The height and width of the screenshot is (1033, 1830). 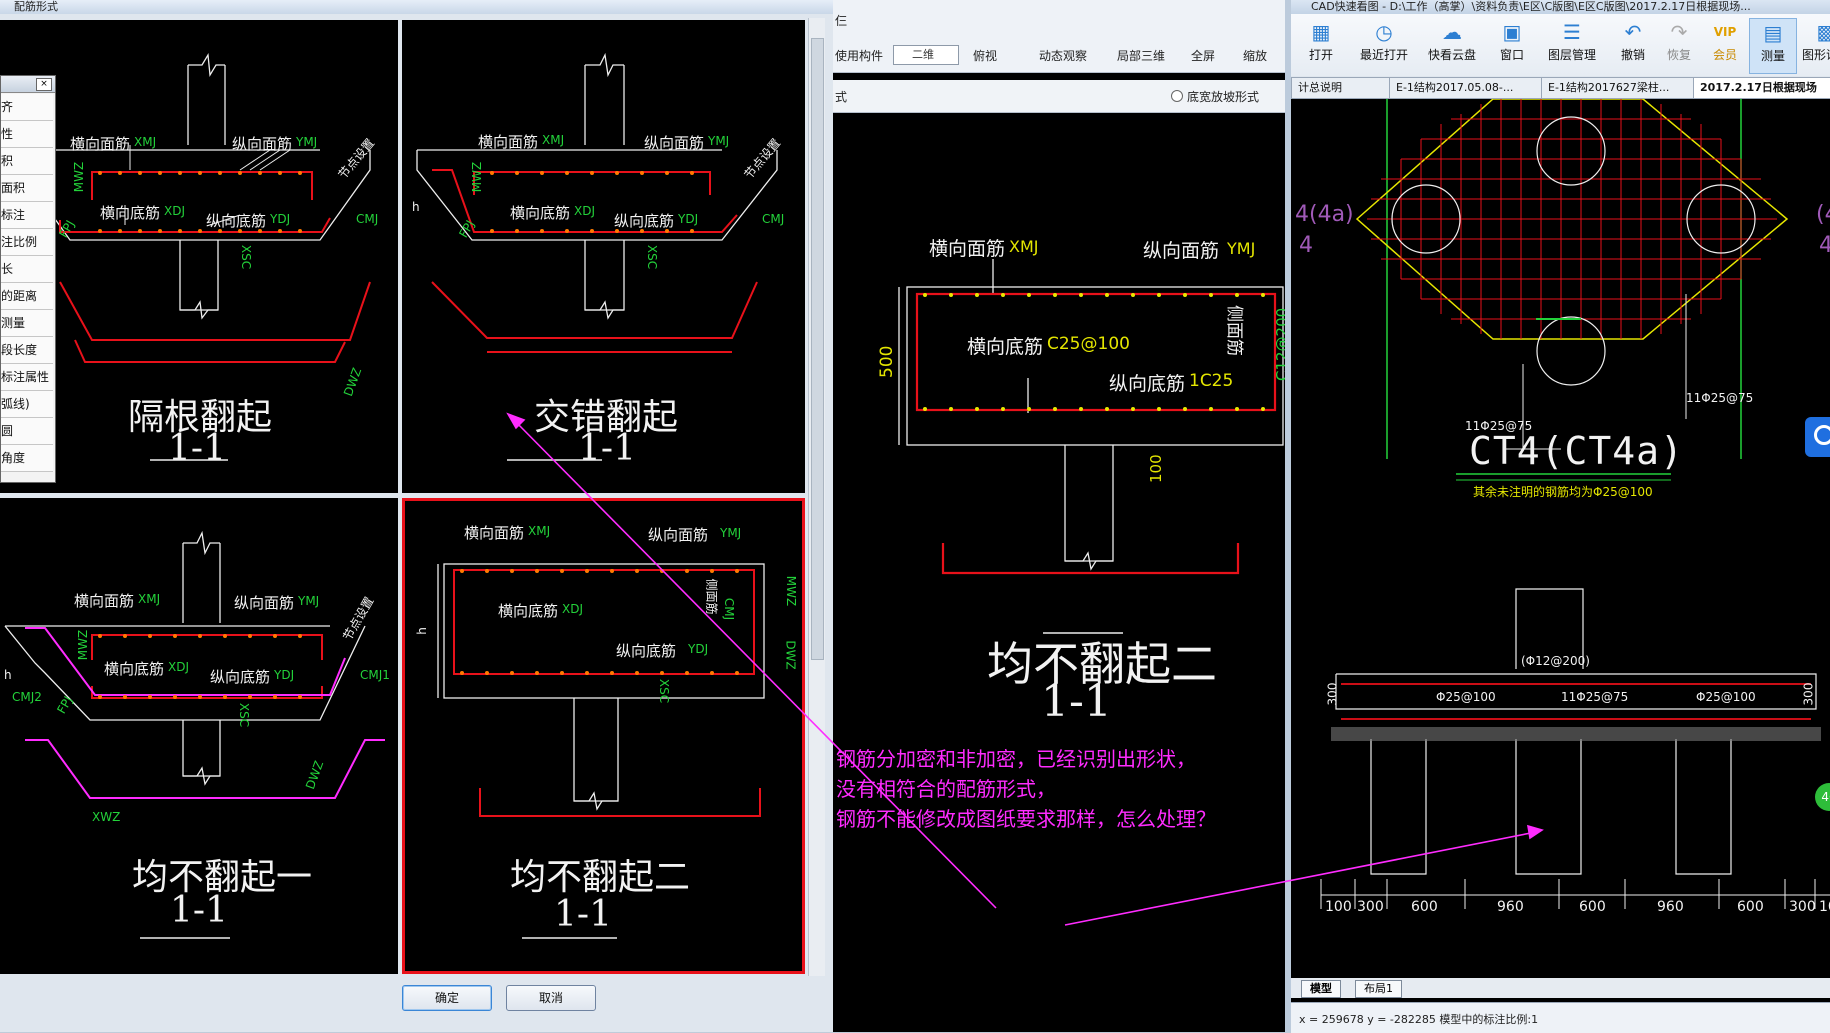 I want to click on undo-icon: ↶, so click(x=1633, y=32).